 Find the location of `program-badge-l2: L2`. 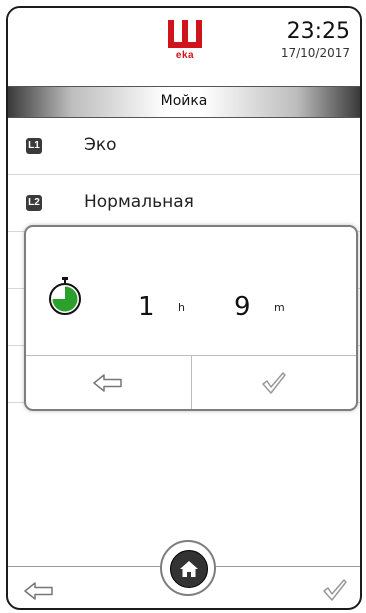

program-badge-l2: L2 is located at coordinates (34, 203).